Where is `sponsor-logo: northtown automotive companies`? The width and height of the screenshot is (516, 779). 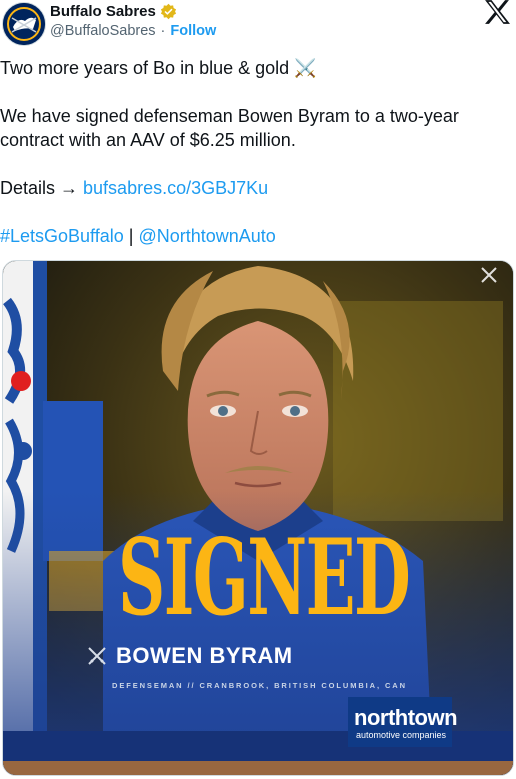 sponsor-logo: northtown automotive companies is located at coordinates (403, 722).